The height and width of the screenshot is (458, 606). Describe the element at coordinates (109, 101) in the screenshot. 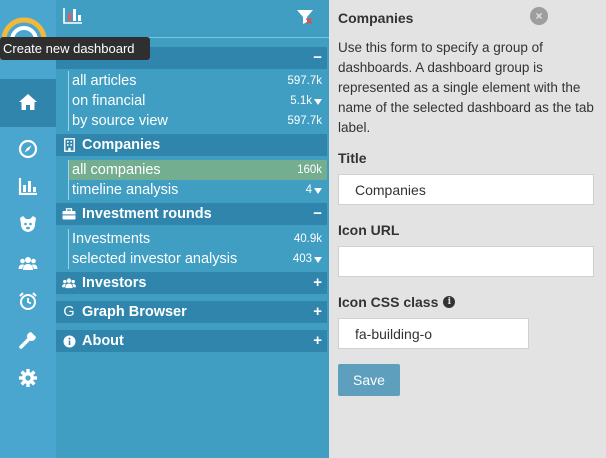

I see `dashboard-label: on financial` at that location.